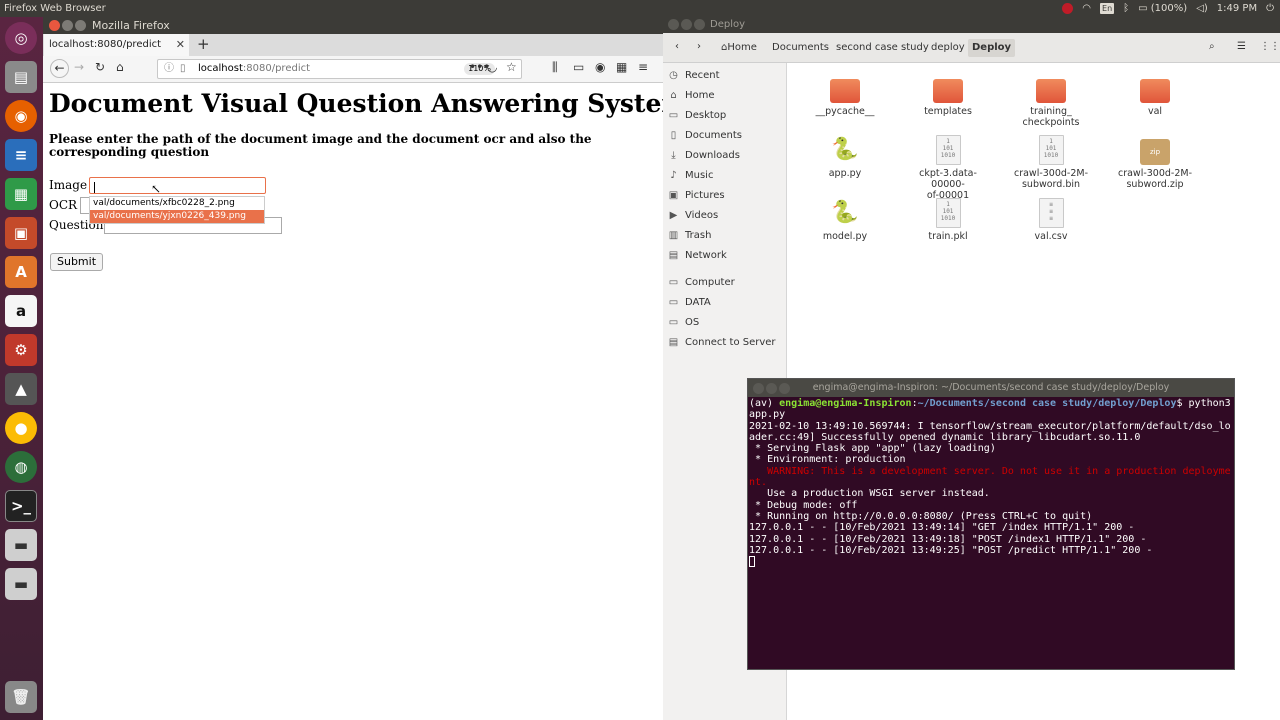 The width and height of the screenshot is (1280, 720). Describe the element at coordinates (643, 67) in the screenshot. I see `menu-icon: ≡` at that location.